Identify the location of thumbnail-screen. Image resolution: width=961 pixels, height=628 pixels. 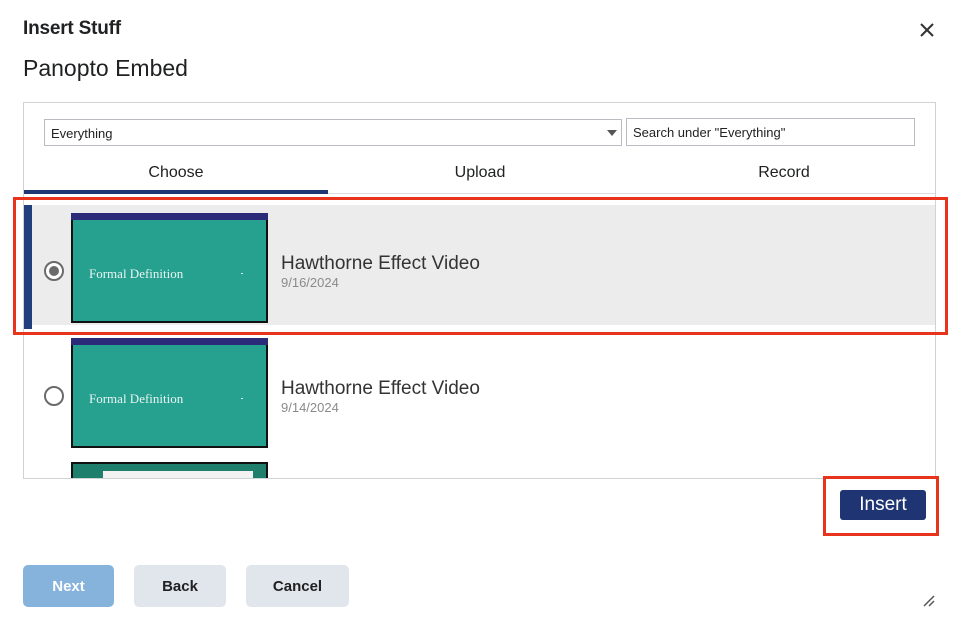
(169, 471).